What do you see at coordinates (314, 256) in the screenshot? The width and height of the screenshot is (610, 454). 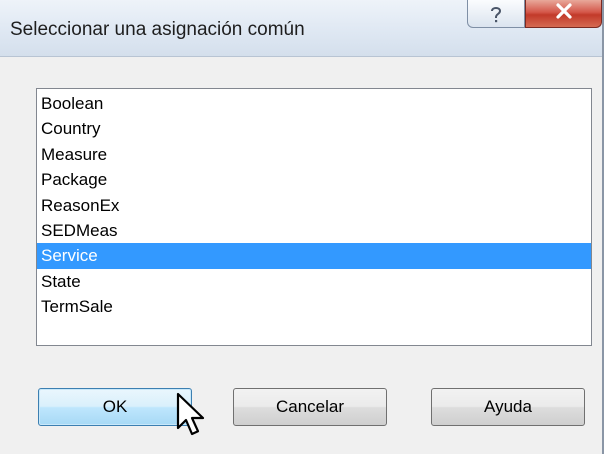 I see `list-item-service: Service` at bounding box center [314, 256].